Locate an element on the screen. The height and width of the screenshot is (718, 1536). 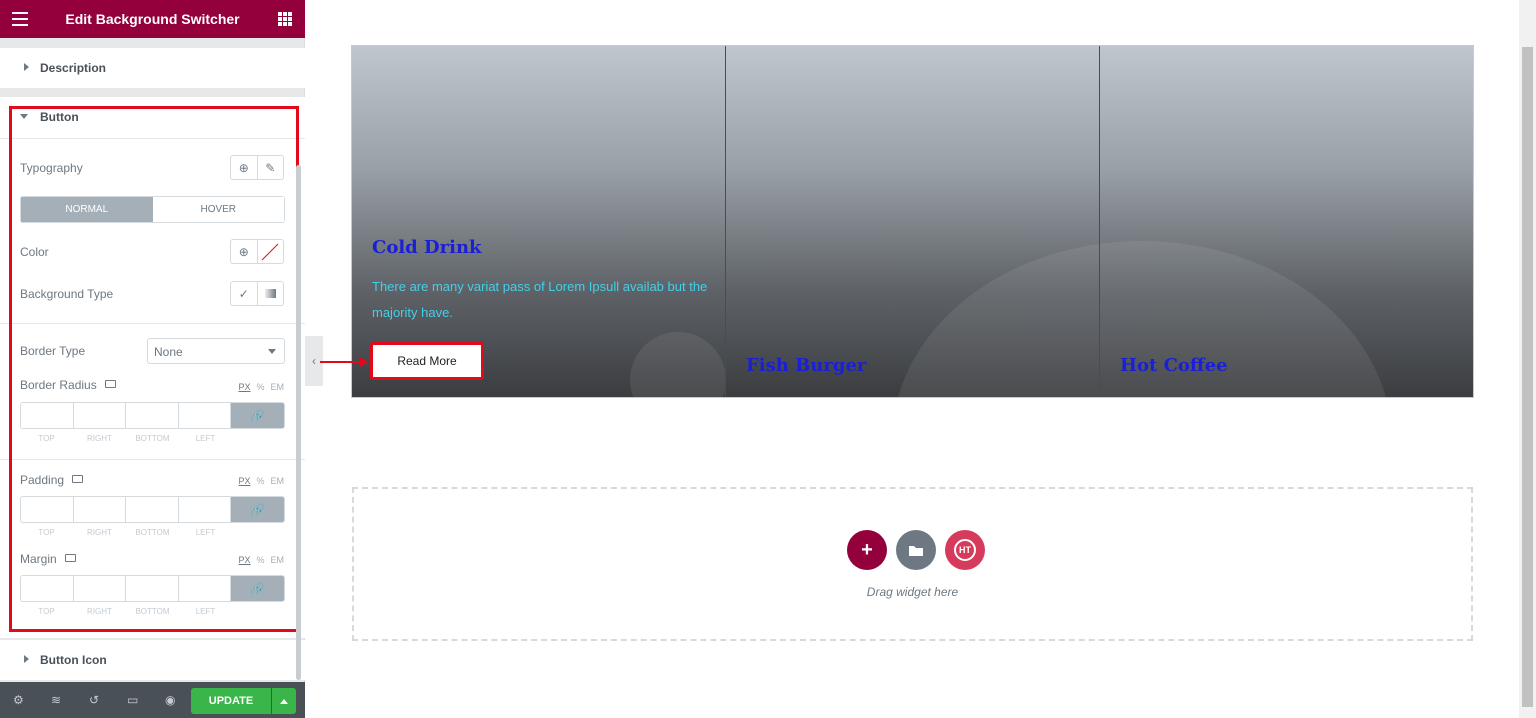
section-button-icon-label: Button Icon is located at coordinates (73, 660).